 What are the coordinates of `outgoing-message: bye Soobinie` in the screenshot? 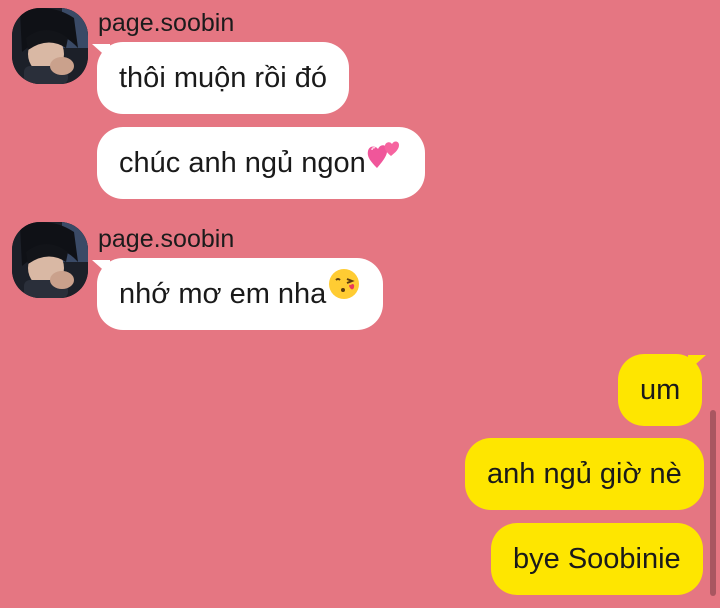 It's located at (597, 559).